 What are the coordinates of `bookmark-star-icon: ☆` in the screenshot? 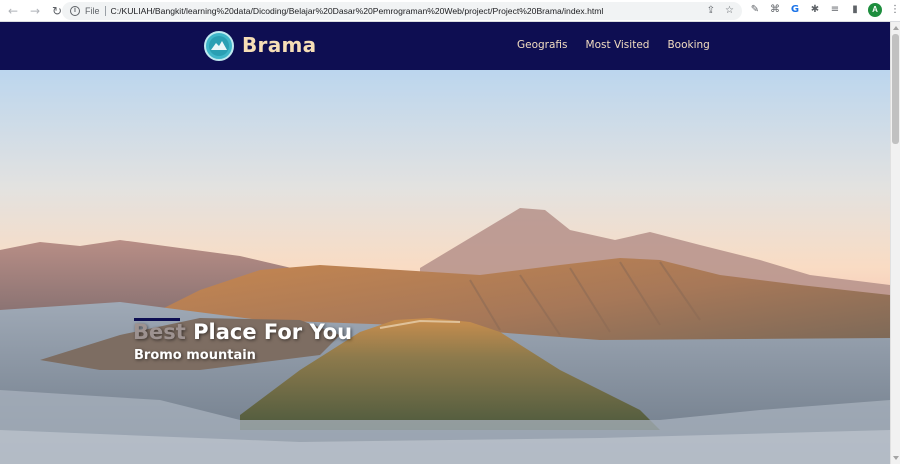 It's located at (729, 11).